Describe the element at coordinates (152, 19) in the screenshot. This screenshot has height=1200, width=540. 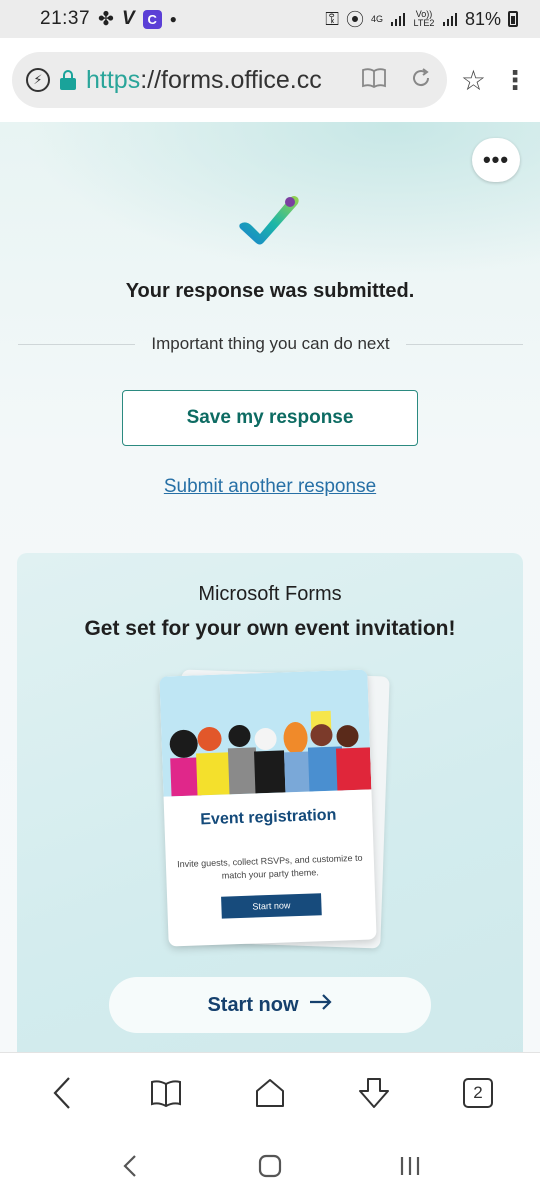
I see `app-badge-icon: C` at that location.